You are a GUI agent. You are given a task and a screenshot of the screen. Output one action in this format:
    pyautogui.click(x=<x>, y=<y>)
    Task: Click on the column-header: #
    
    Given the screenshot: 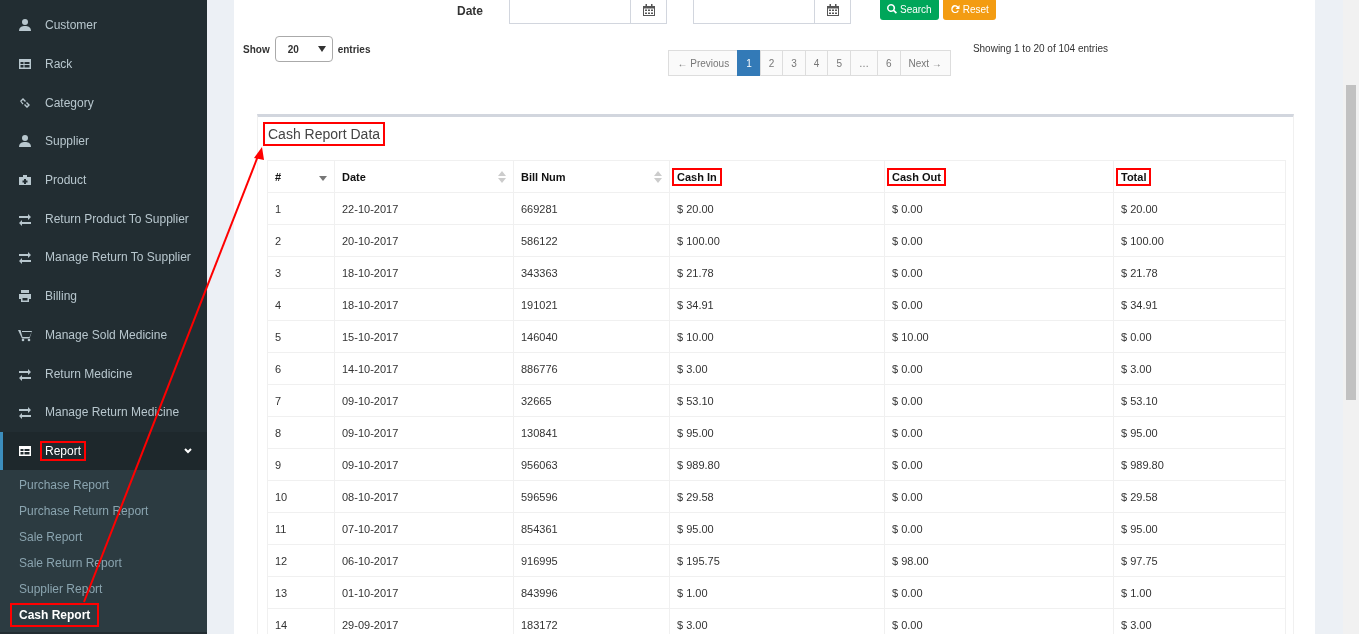 What is the action you would take?
    pyautogui.click(x=301, y=176)
    